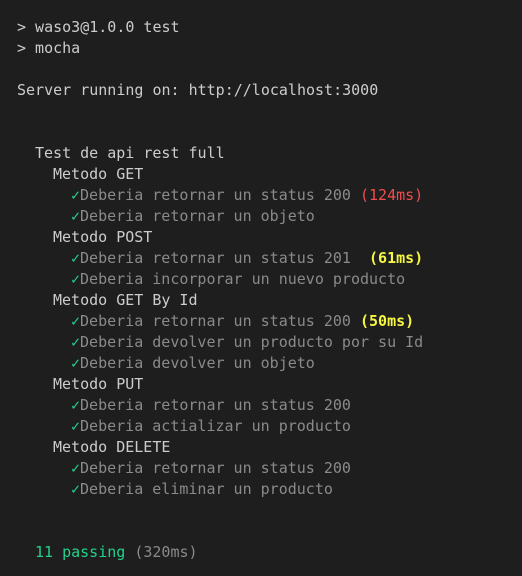  I want to click on test-duration: (61ms), so click(396, 258).